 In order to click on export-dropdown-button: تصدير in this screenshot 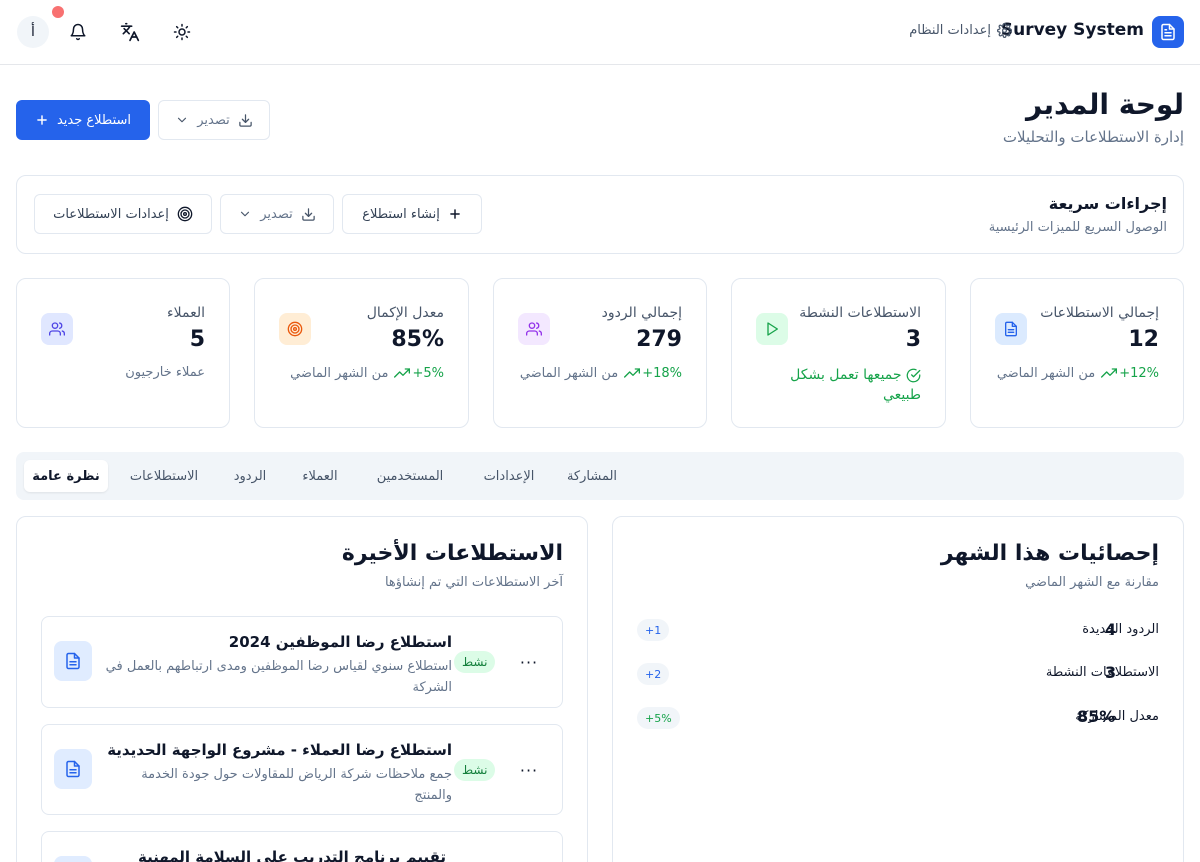, I will do `click(214, 120)`.